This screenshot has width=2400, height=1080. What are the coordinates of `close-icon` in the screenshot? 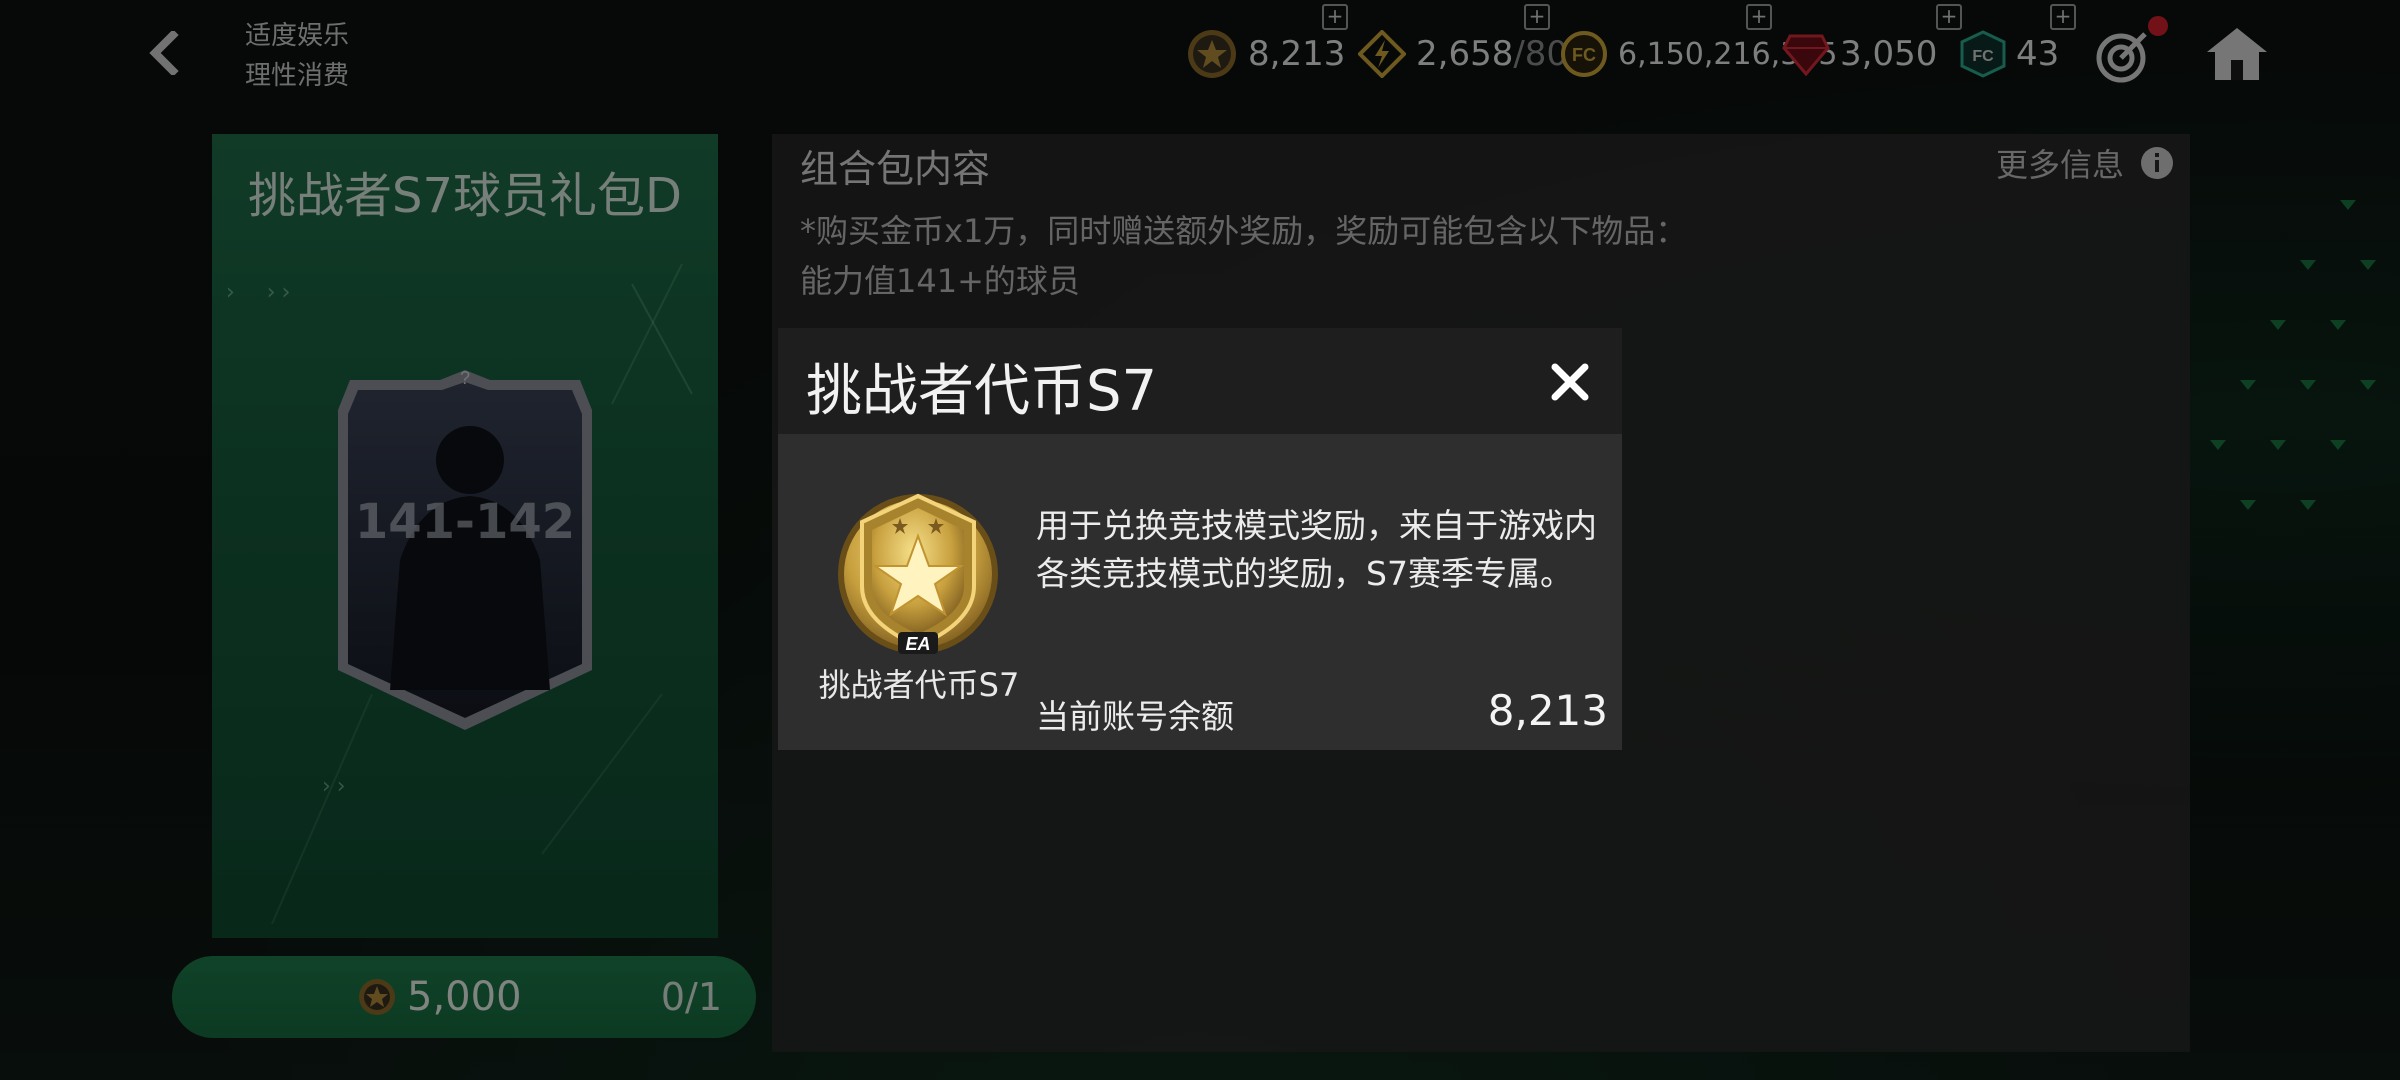 It's located at (1570, 382).